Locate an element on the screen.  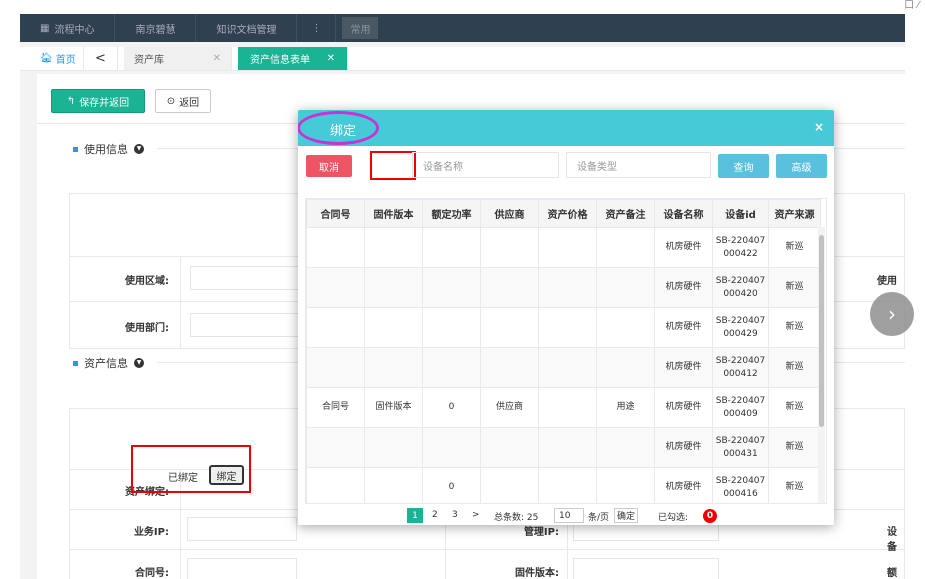
reply-icon: ↰ is located at coordinates (71, 101).